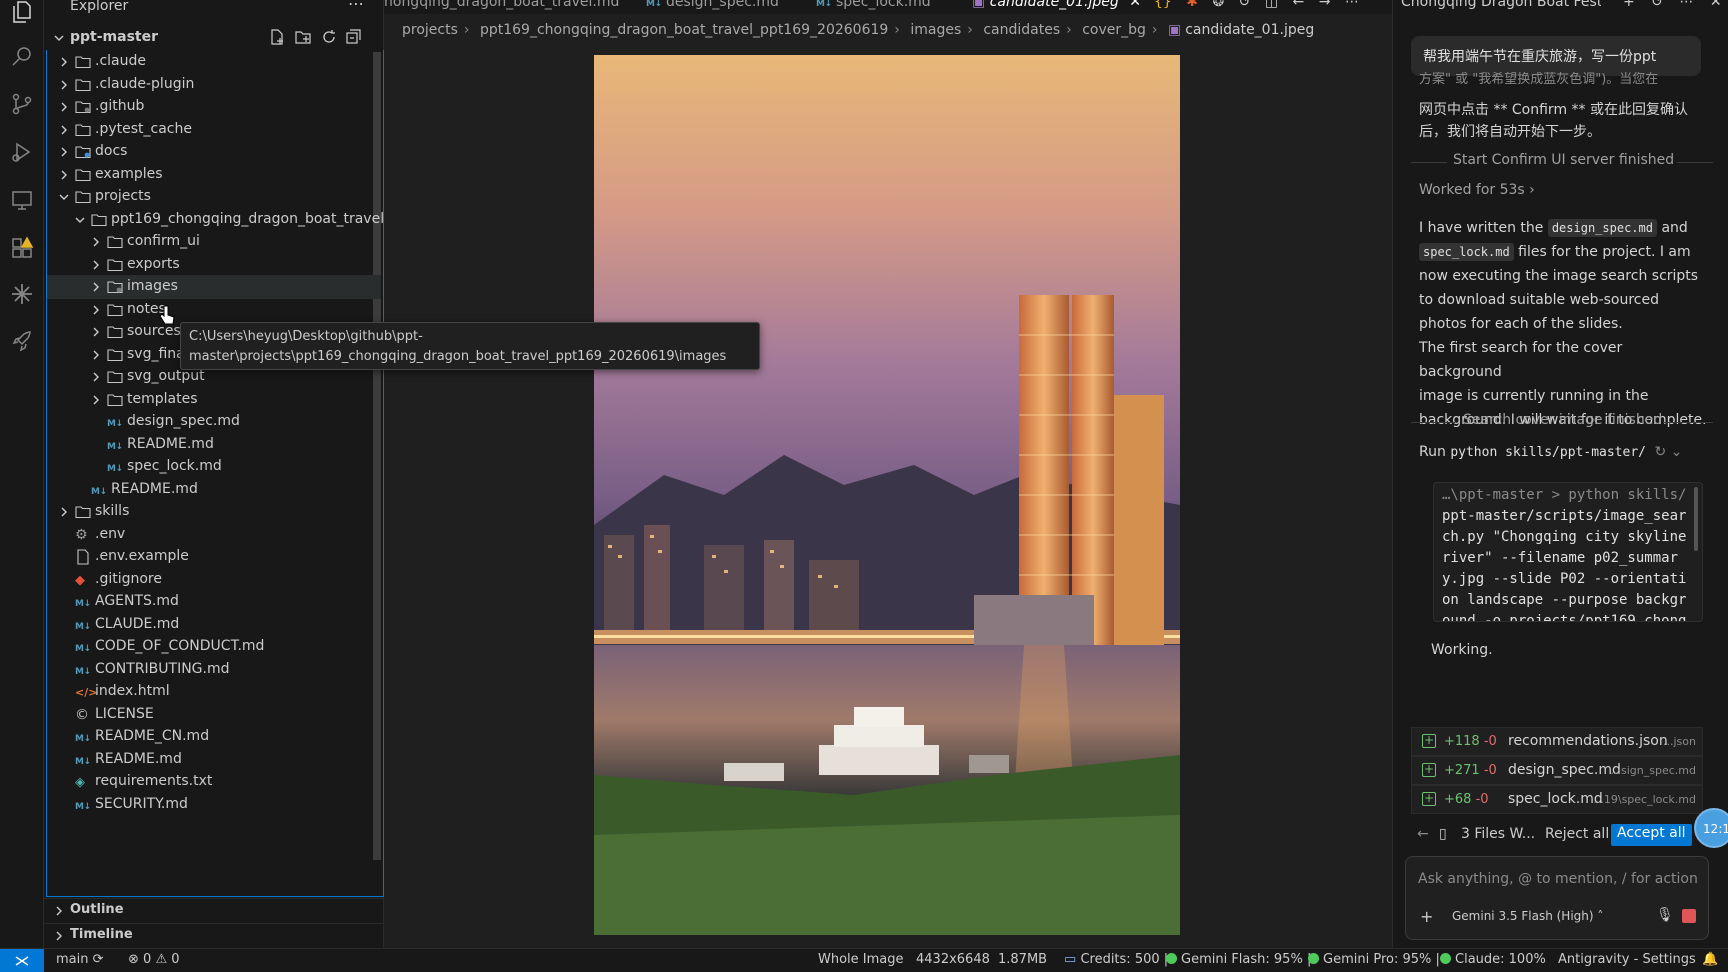 Image resolution: width=1728 pixels, height=972 pixels. What do you see at coordinates (214, 910) in the screenshot?
I see `outline-section: Outline` at bounding box center [214, 910].